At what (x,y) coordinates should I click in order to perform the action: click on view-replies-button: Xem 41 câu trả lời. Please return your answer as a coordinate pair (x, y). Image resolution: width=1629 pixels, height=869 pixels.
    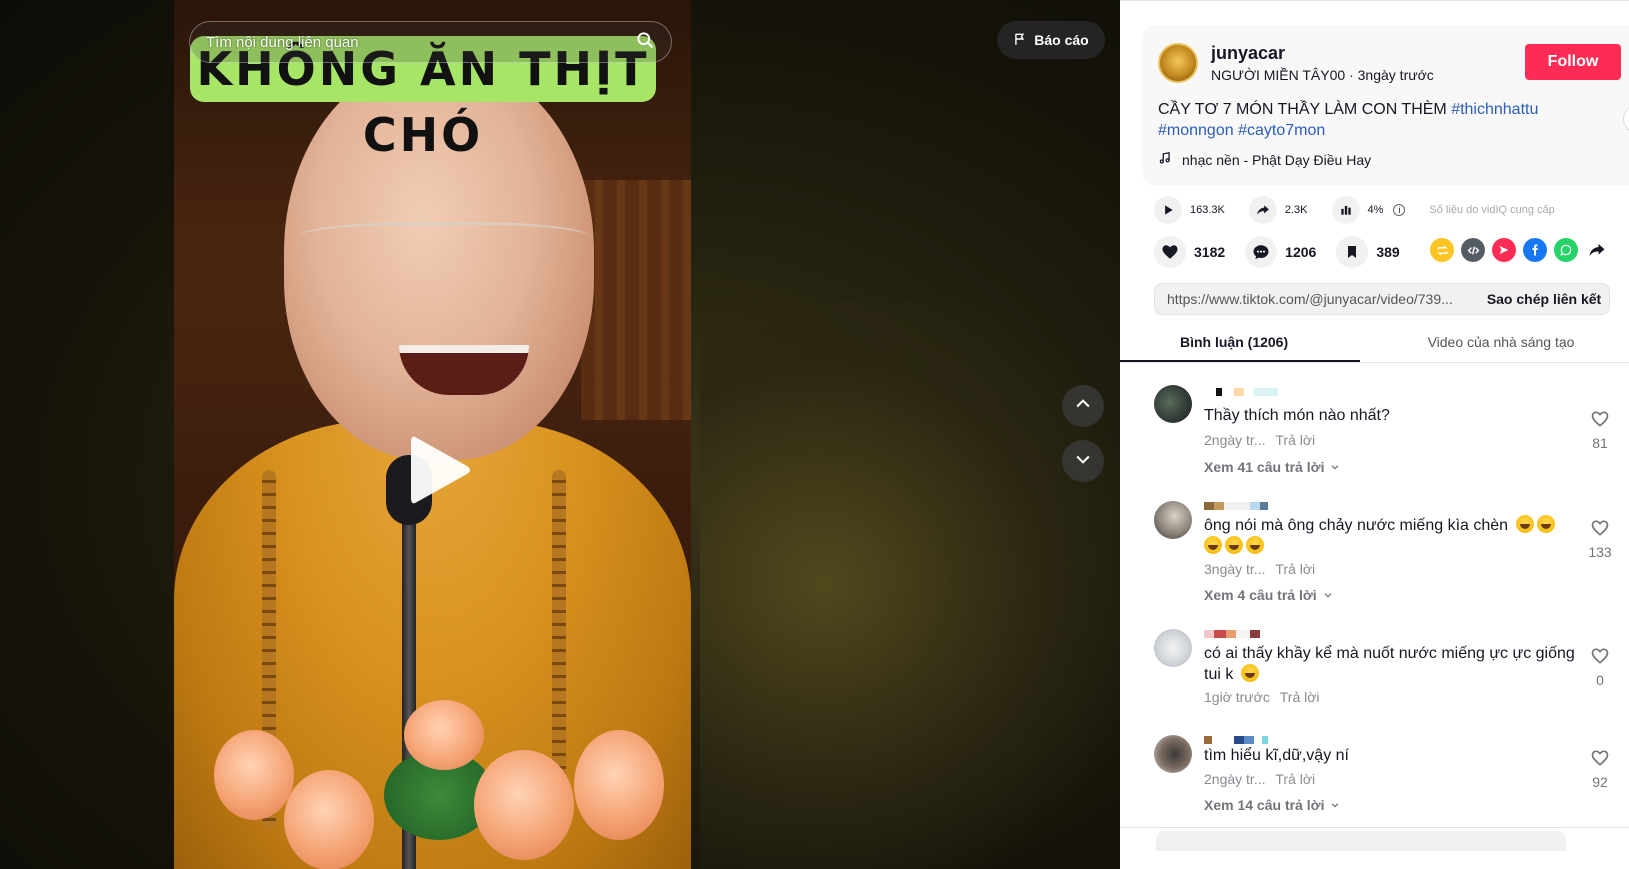
    Looking at the image, I should click on (1272, 467).